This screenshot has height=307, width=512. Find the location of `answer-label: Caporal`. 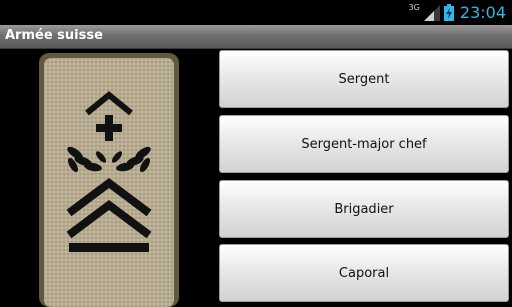

answer-label: Caporal is located at coordinates (364, 273).